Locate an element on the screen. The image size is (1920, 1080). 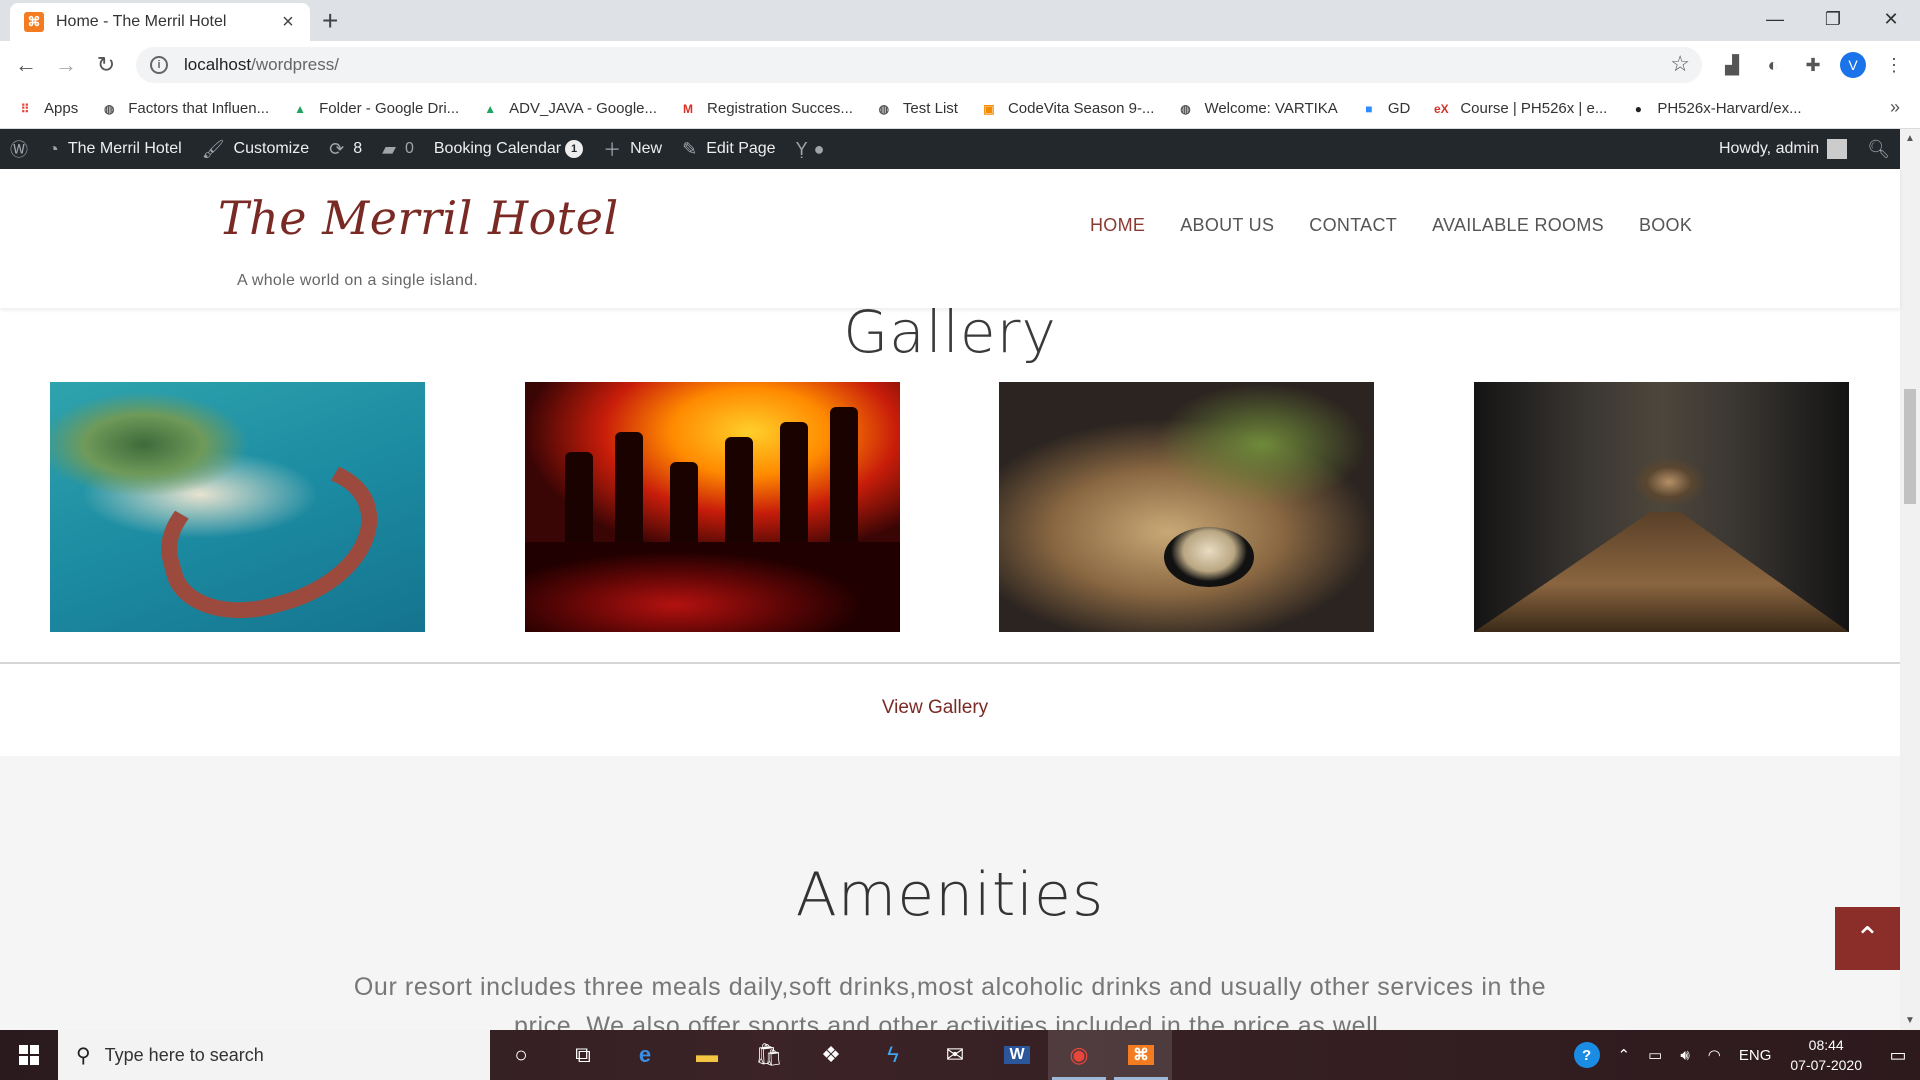
bookmark-item: ⠿ Apps is located at coordinates (47, 109).